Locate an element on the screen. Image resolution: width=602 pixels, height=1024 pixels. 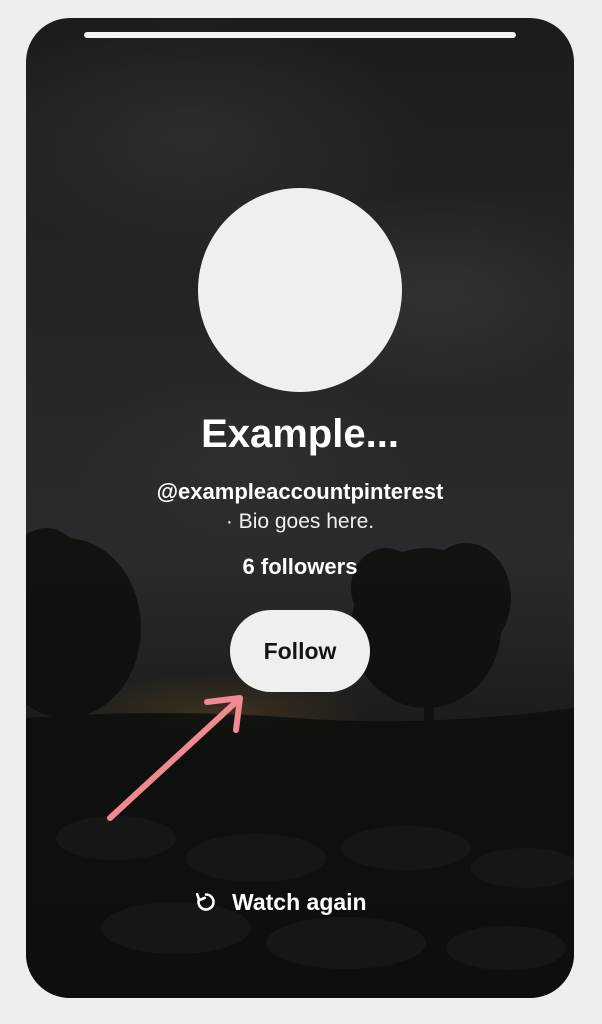
avatar is located at coordinates (300, 290).